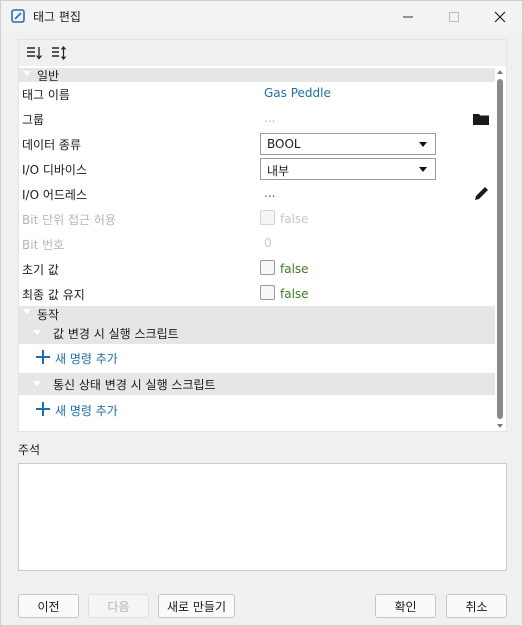 Image resolution: width=523 pixels, height=626 pixels. I want to click on minimize-icon, so click(408, 16).